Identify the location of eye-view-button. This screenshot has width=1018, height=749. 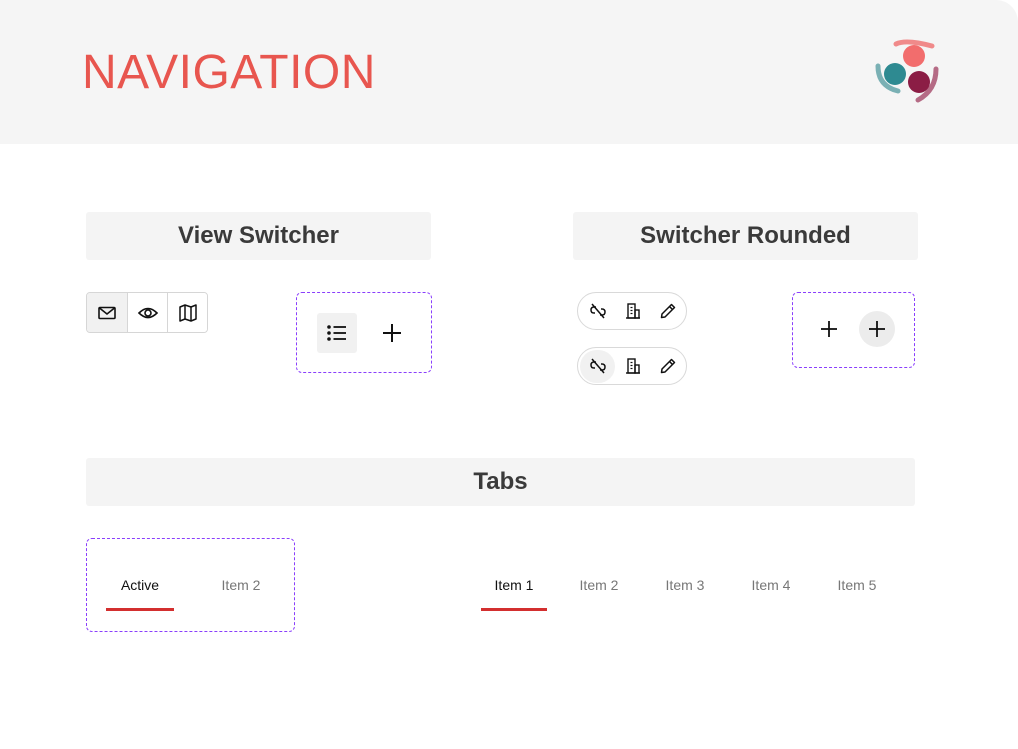
(147, 312).